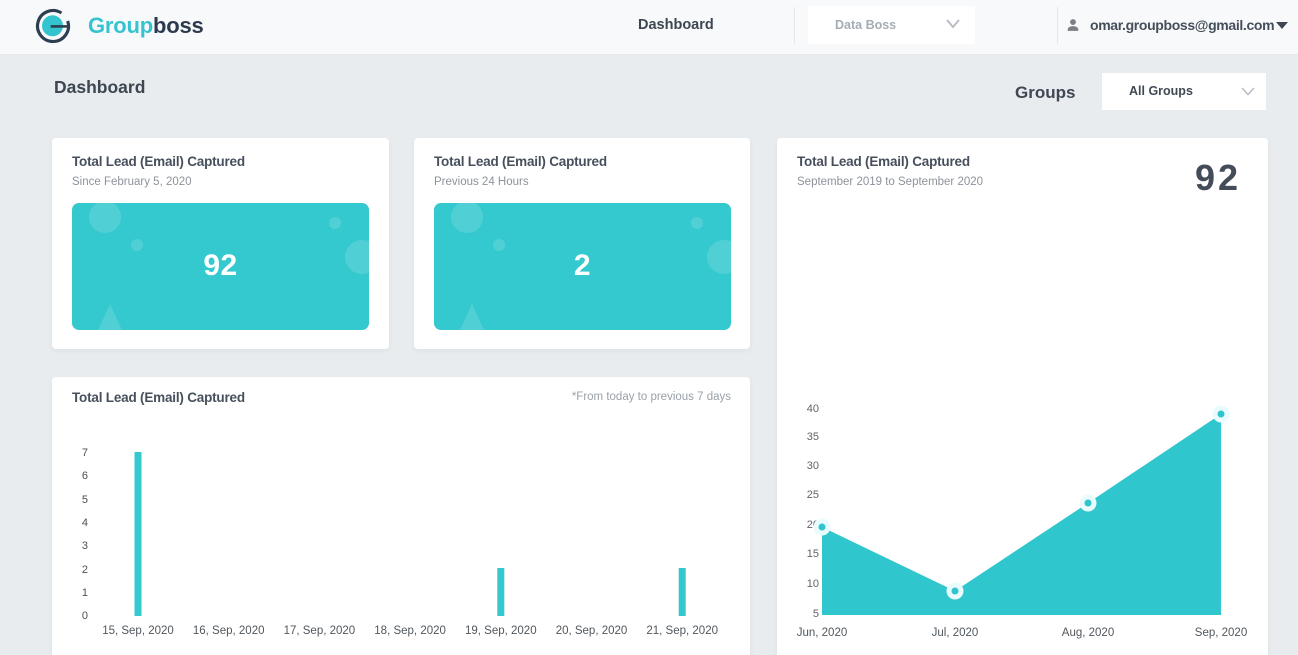  Describe the element at coordinates (955, 633) in the screenshot. I see `svg-text: Jul, 2020` at that location.